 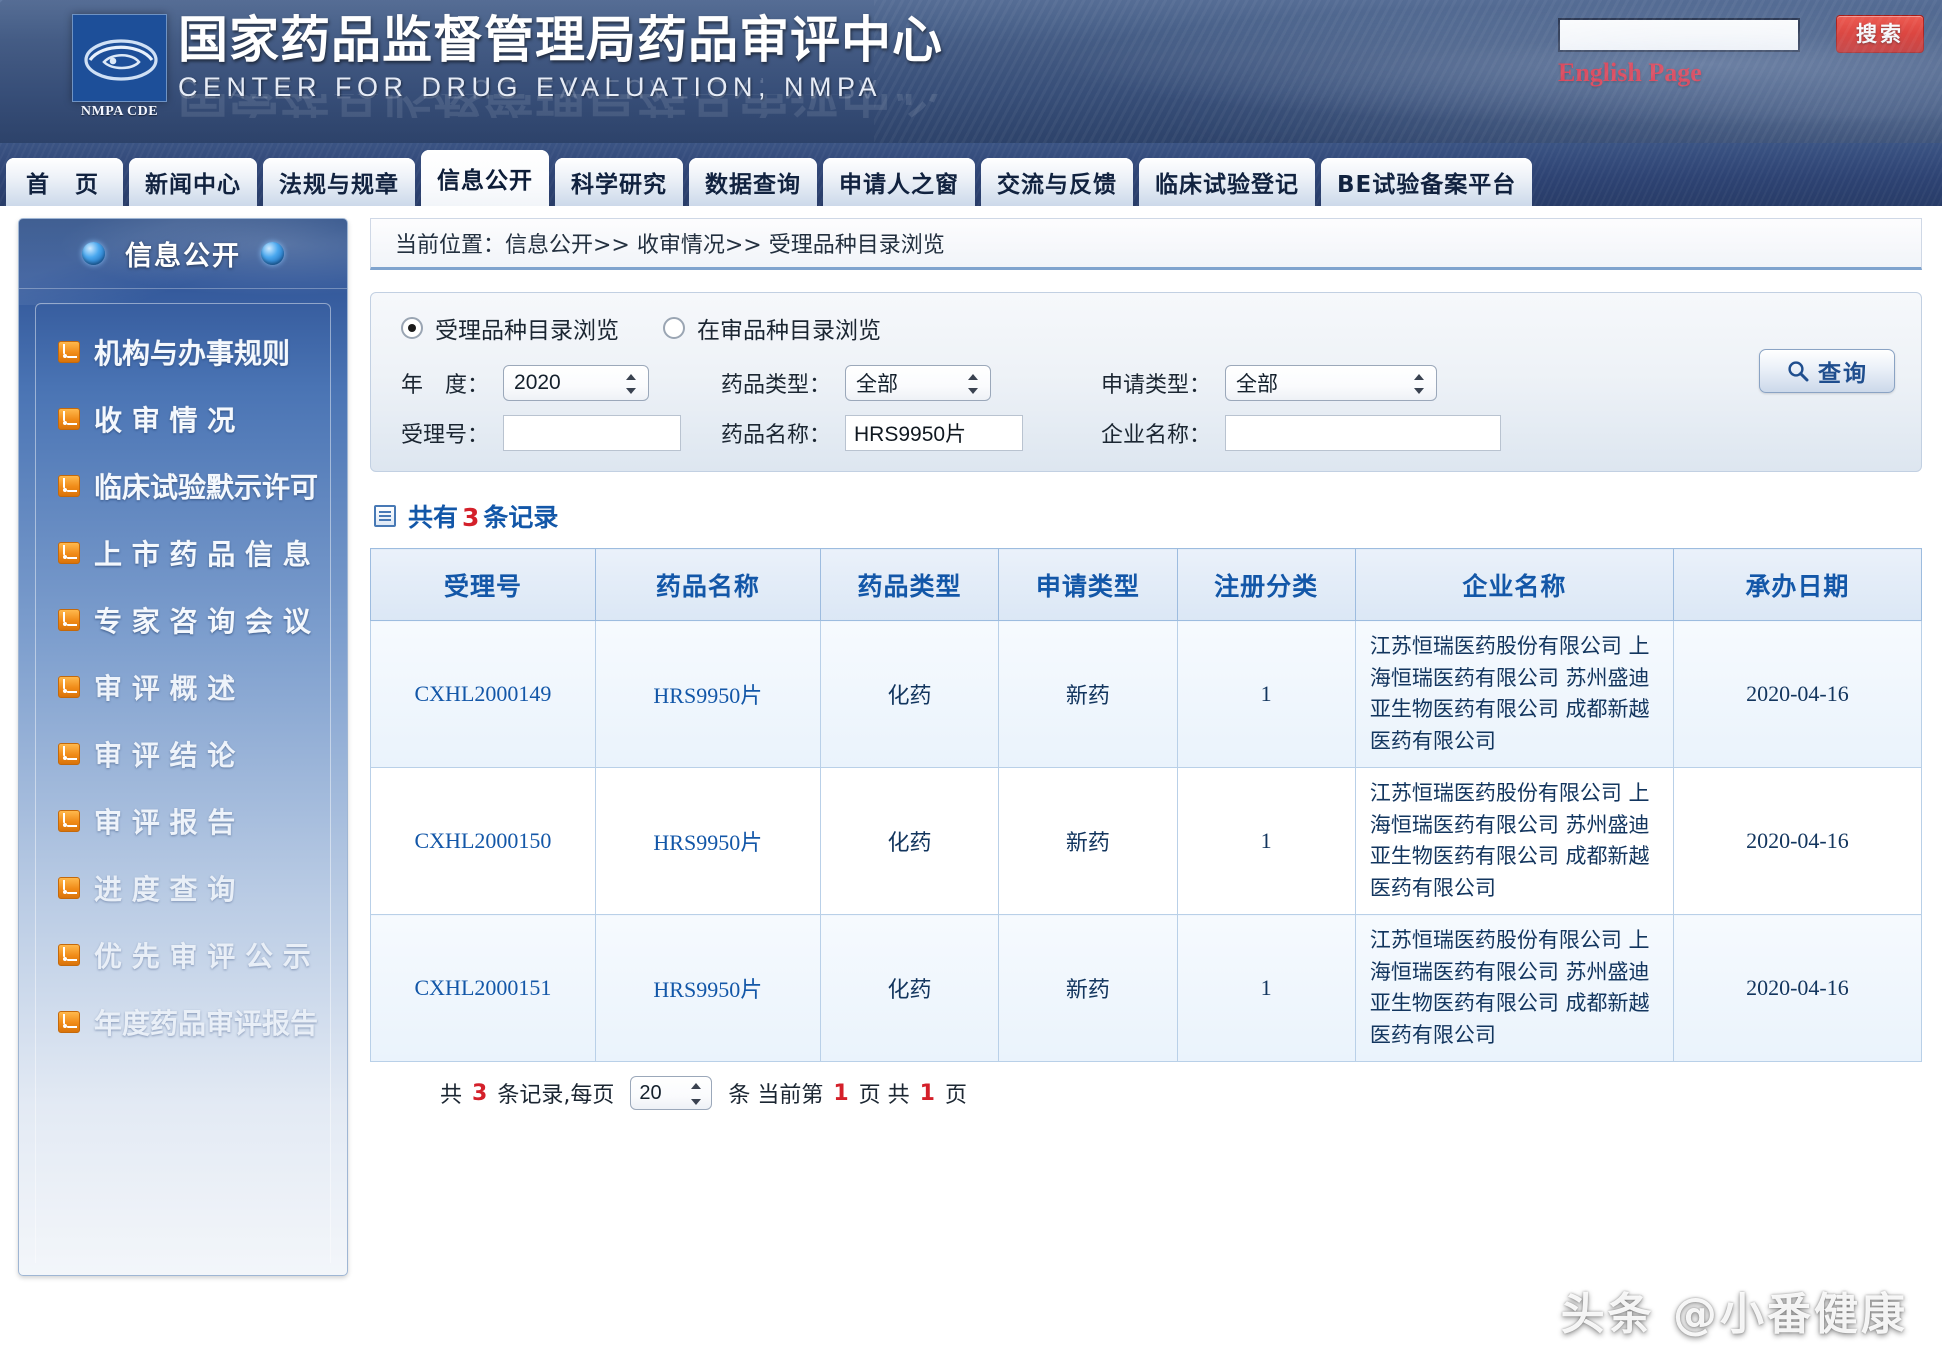 I want to click on pager-total-pages: 1, so click(x=927, y=1093).